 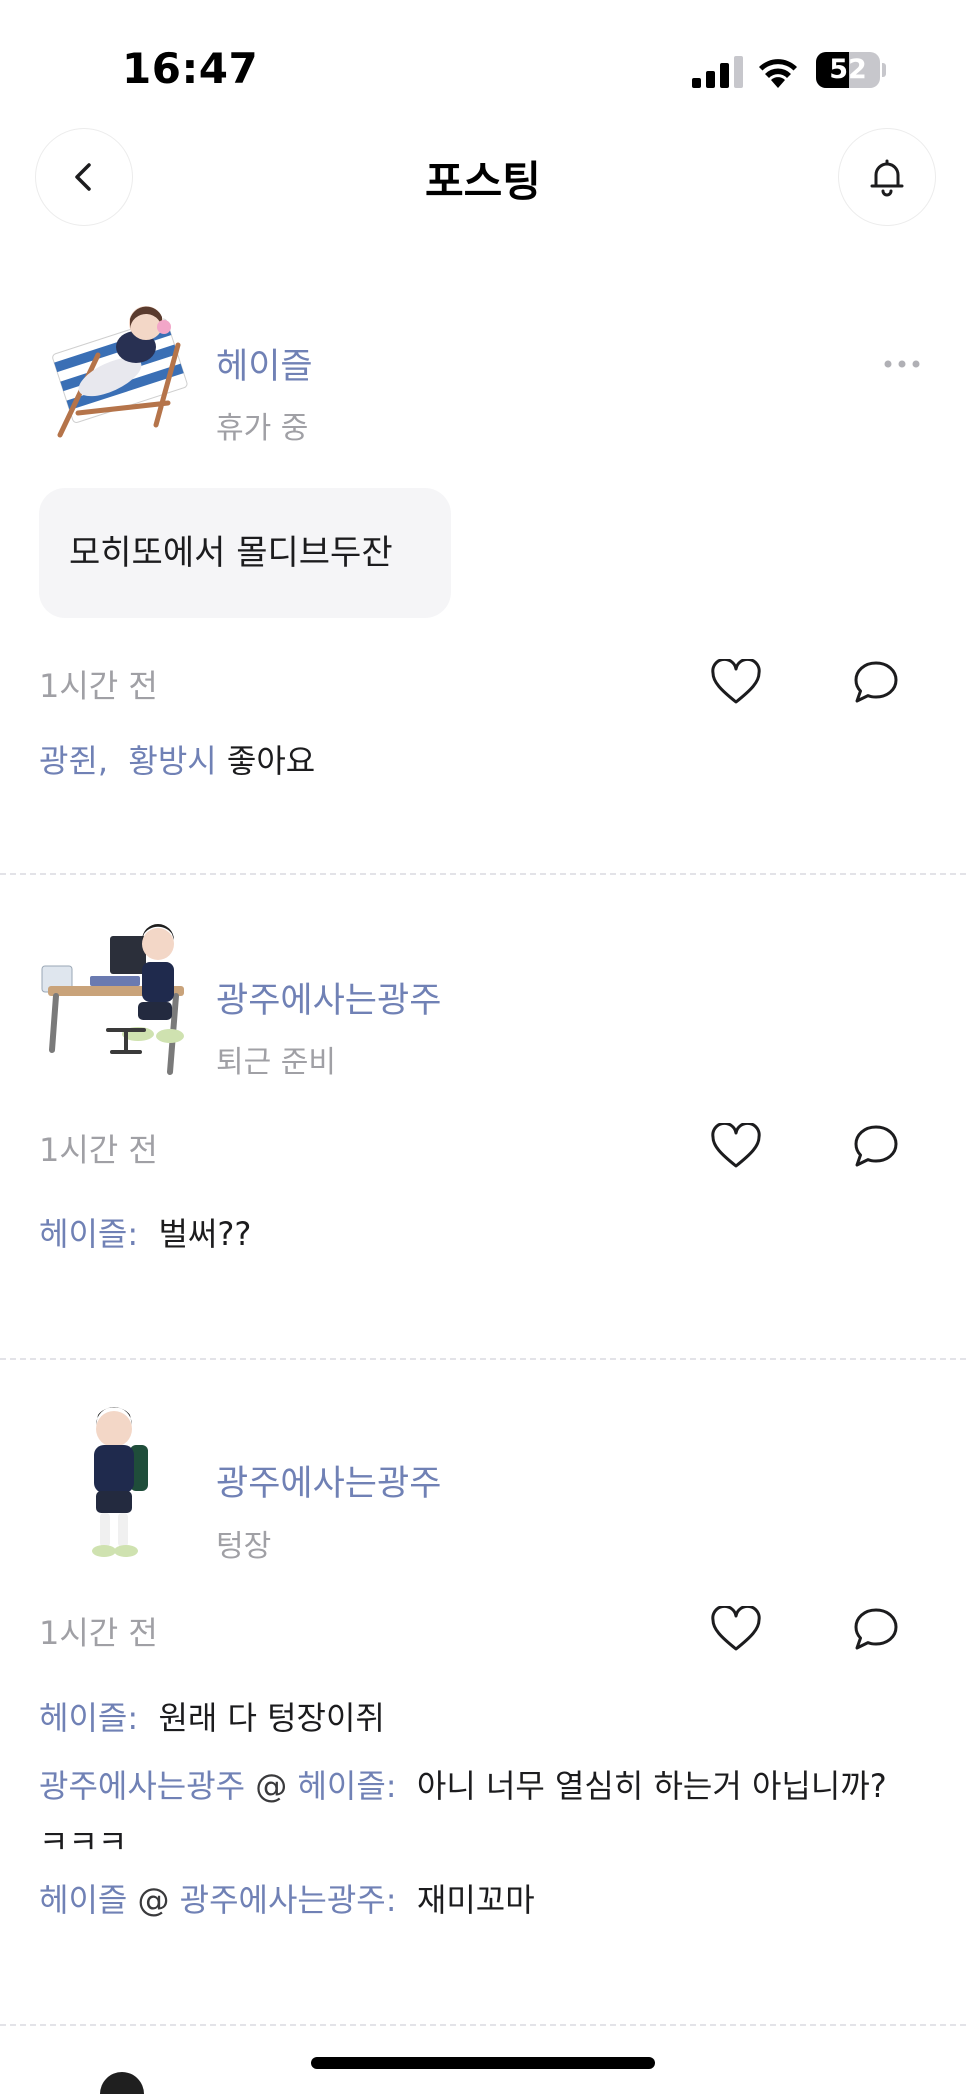 What do you see at coordinates (142, 1786) in the screenshot?
I see `comment-author: 광주에사는광주` at bounding box center [142, 1786].